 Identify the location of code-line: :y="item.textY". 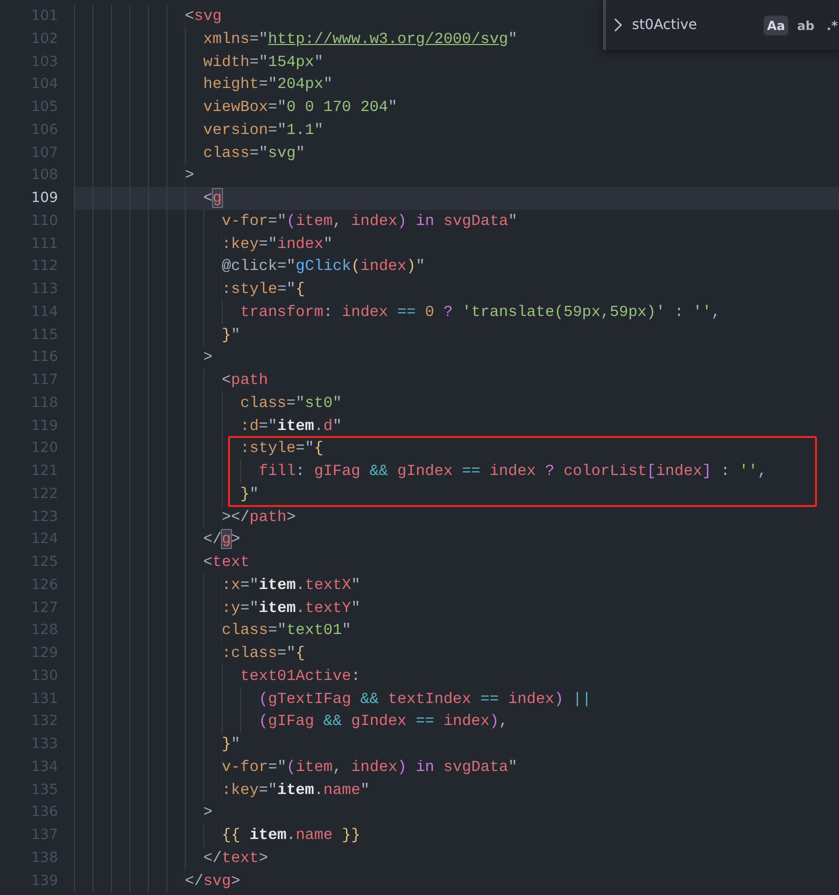
(291, 608).